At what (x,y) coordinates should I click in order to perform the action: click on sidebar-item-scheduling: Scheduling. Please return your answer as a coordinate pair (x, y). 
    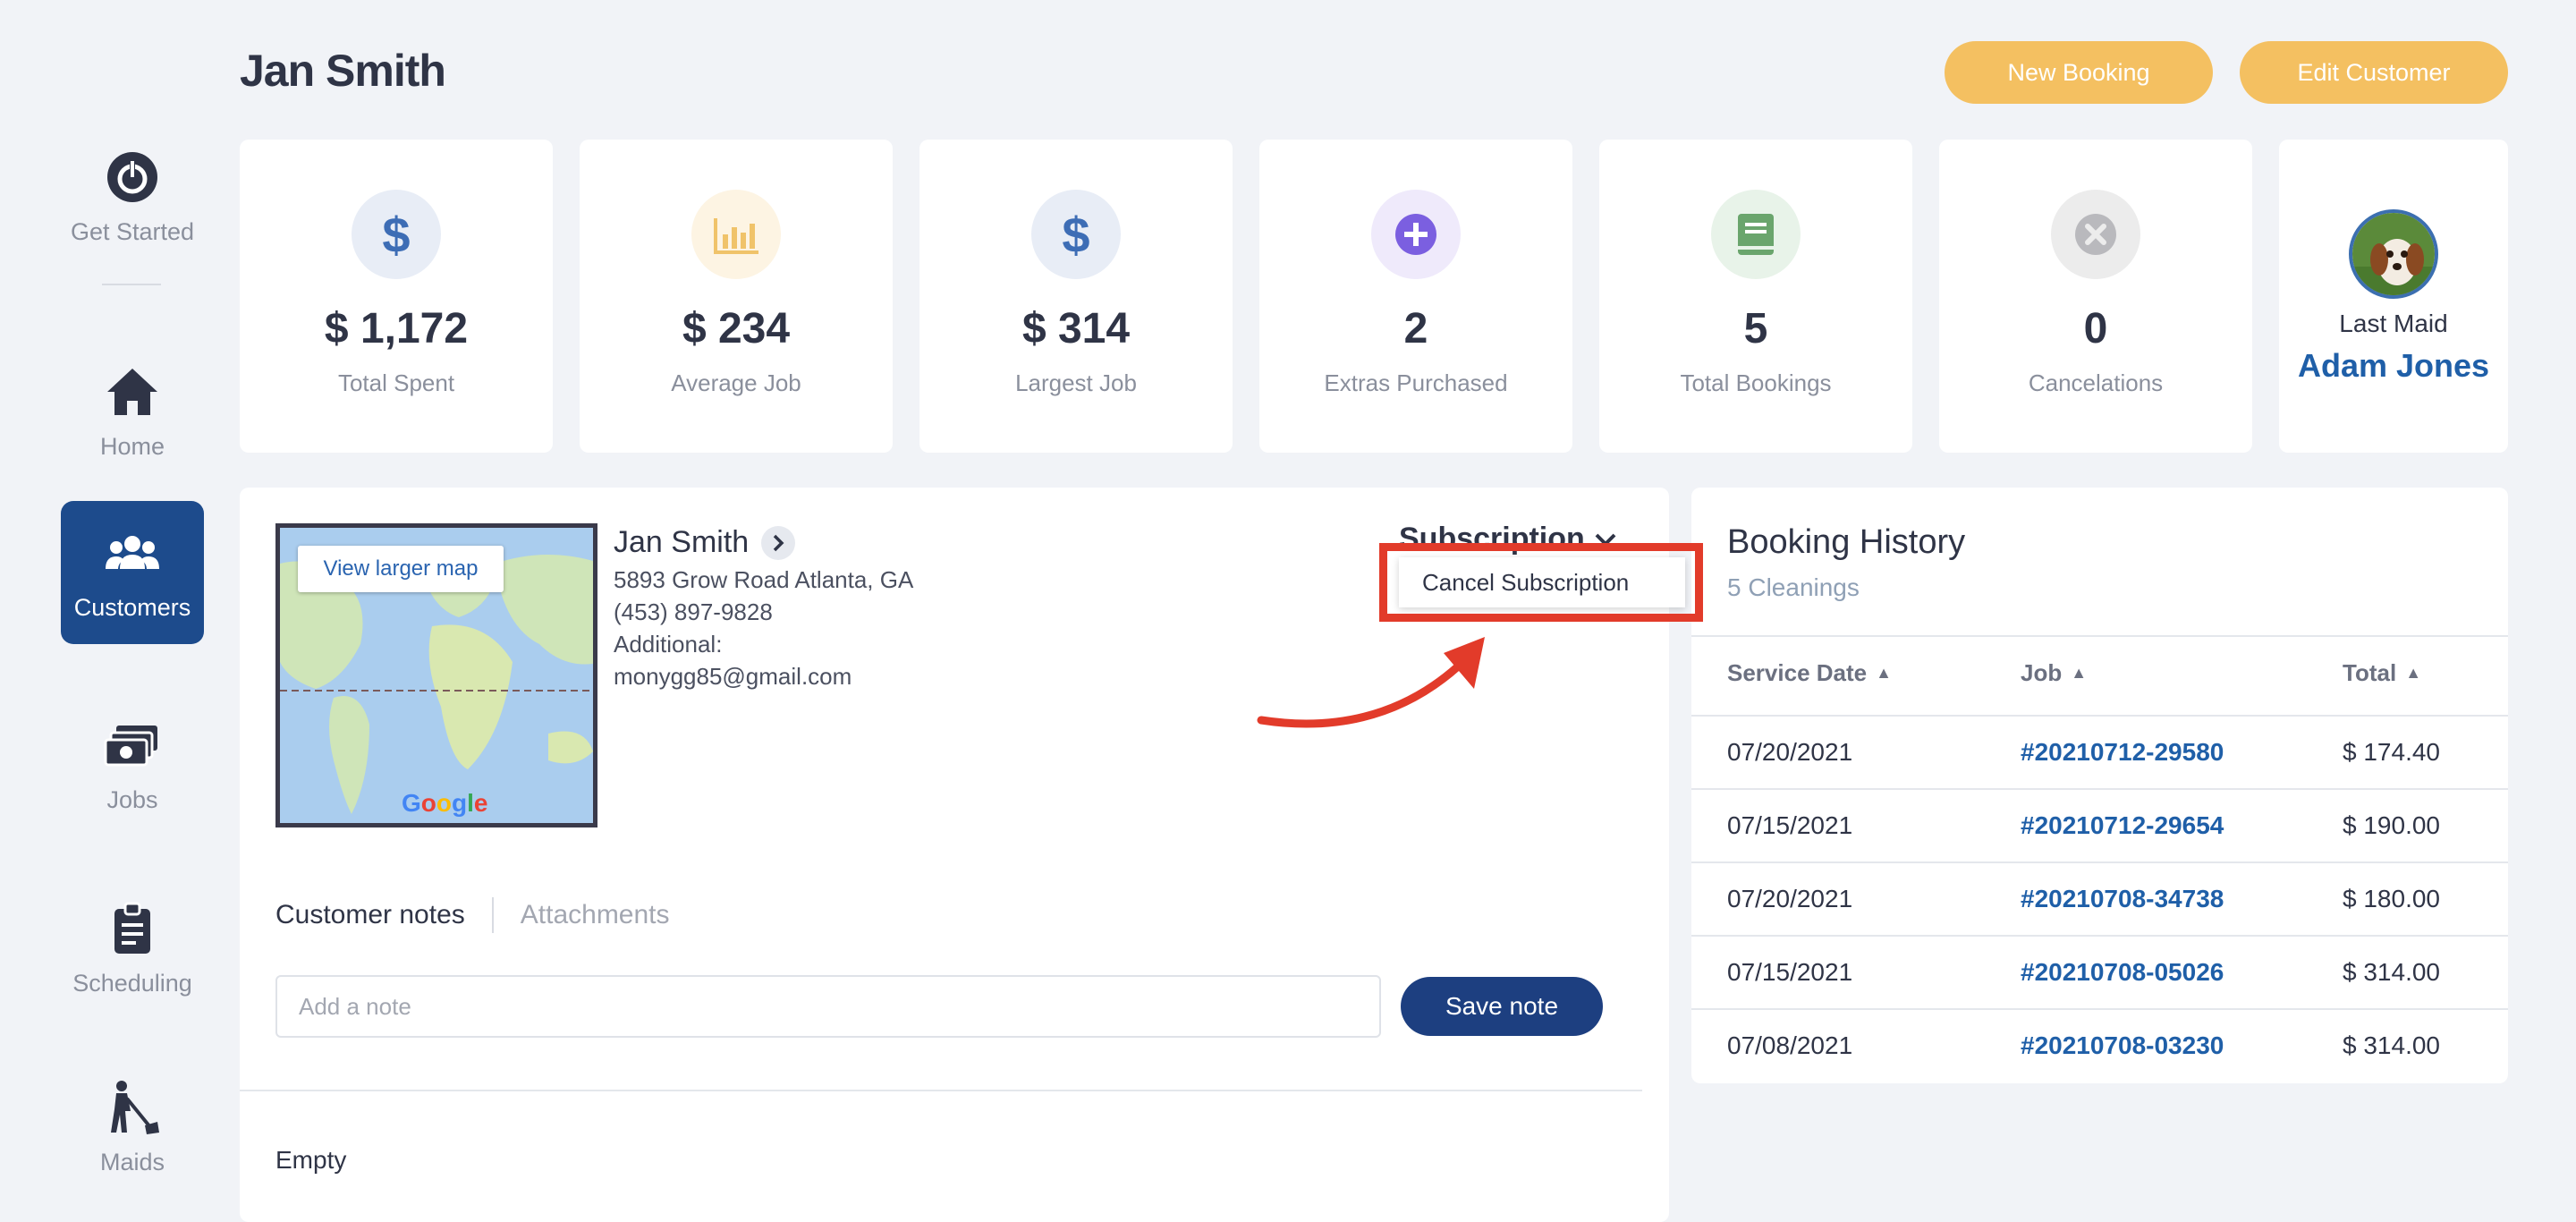
    Looking at the image, I should click on (132, 948).